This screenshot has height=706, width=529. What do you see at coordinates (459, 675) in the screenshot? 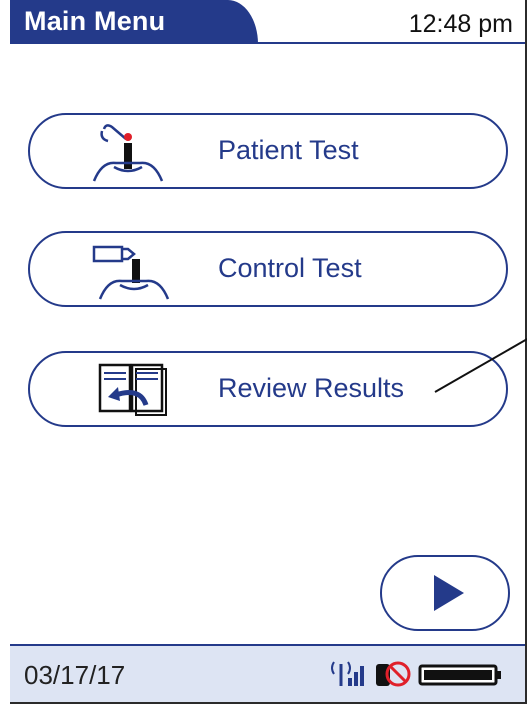
I see `battery-icon` at bounding box center [459, 675].